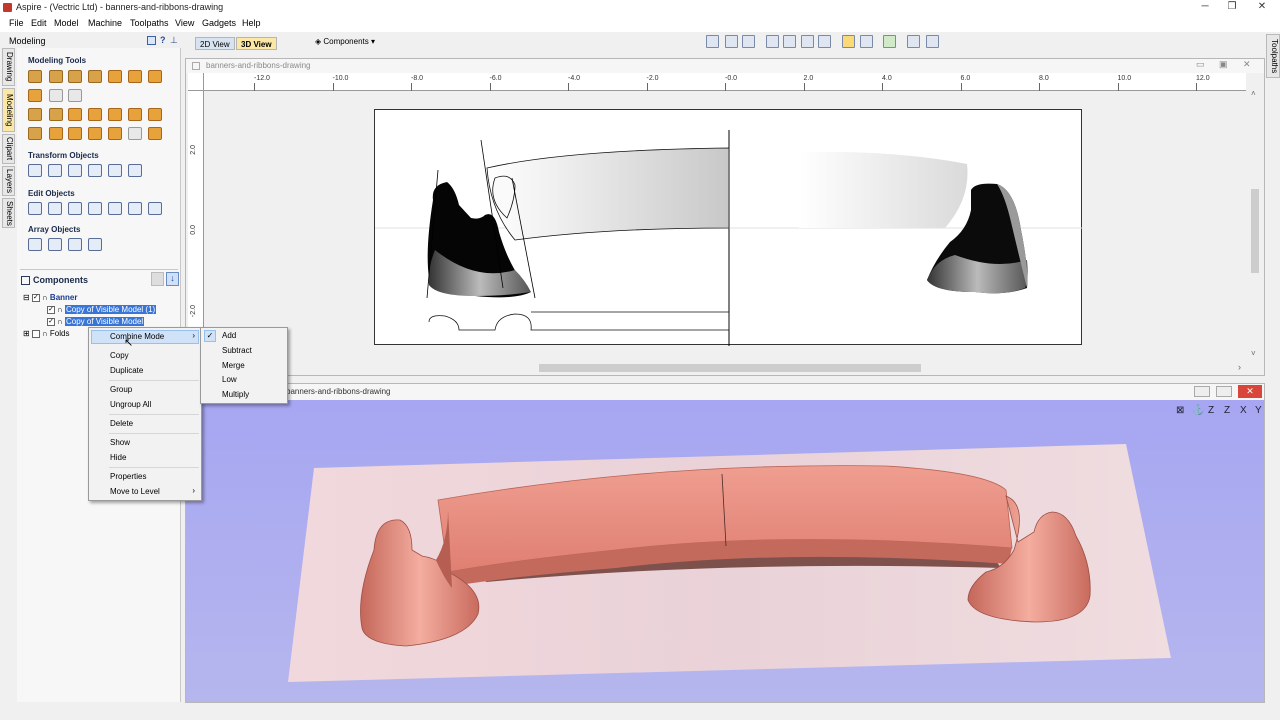 The image size is (1280, 720). I want to click on trim-icon, so click(135, 208).